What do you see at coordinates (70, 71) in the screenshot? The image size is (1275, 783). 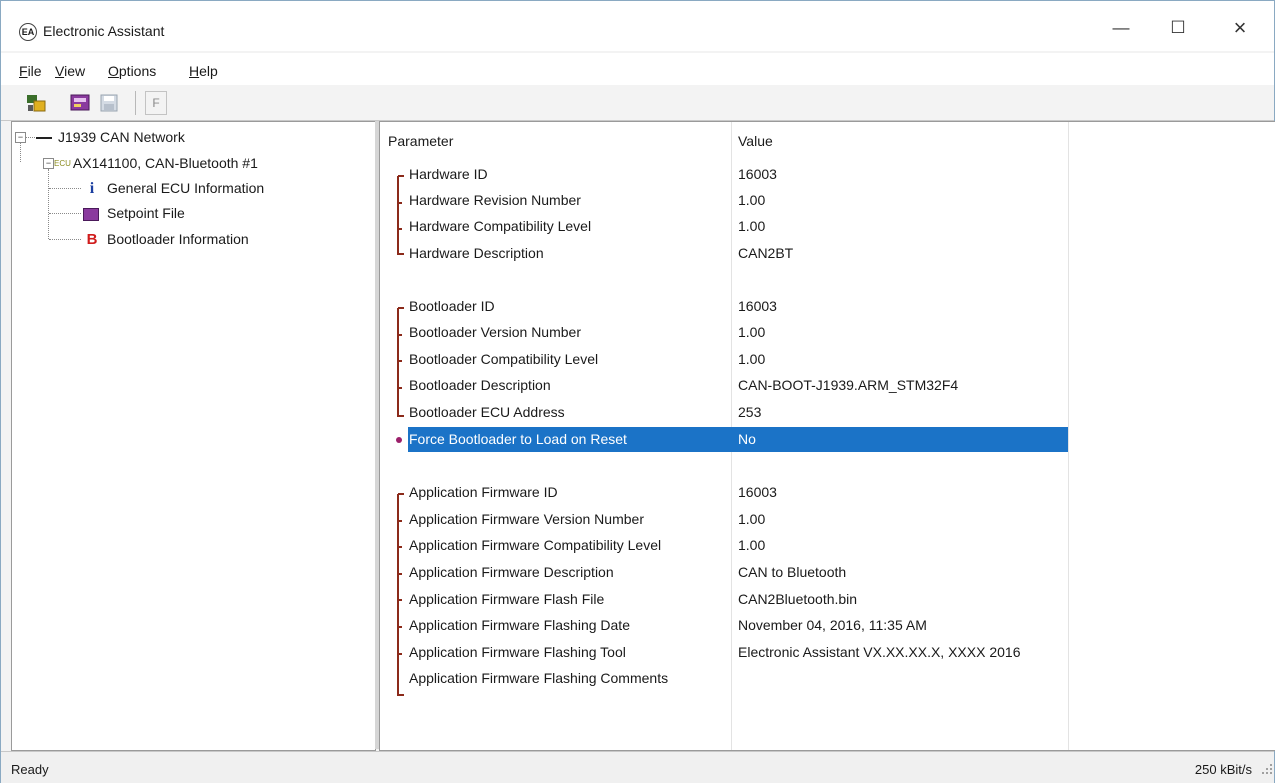 I see `menu-view: View` at bounding box center [70, 71].